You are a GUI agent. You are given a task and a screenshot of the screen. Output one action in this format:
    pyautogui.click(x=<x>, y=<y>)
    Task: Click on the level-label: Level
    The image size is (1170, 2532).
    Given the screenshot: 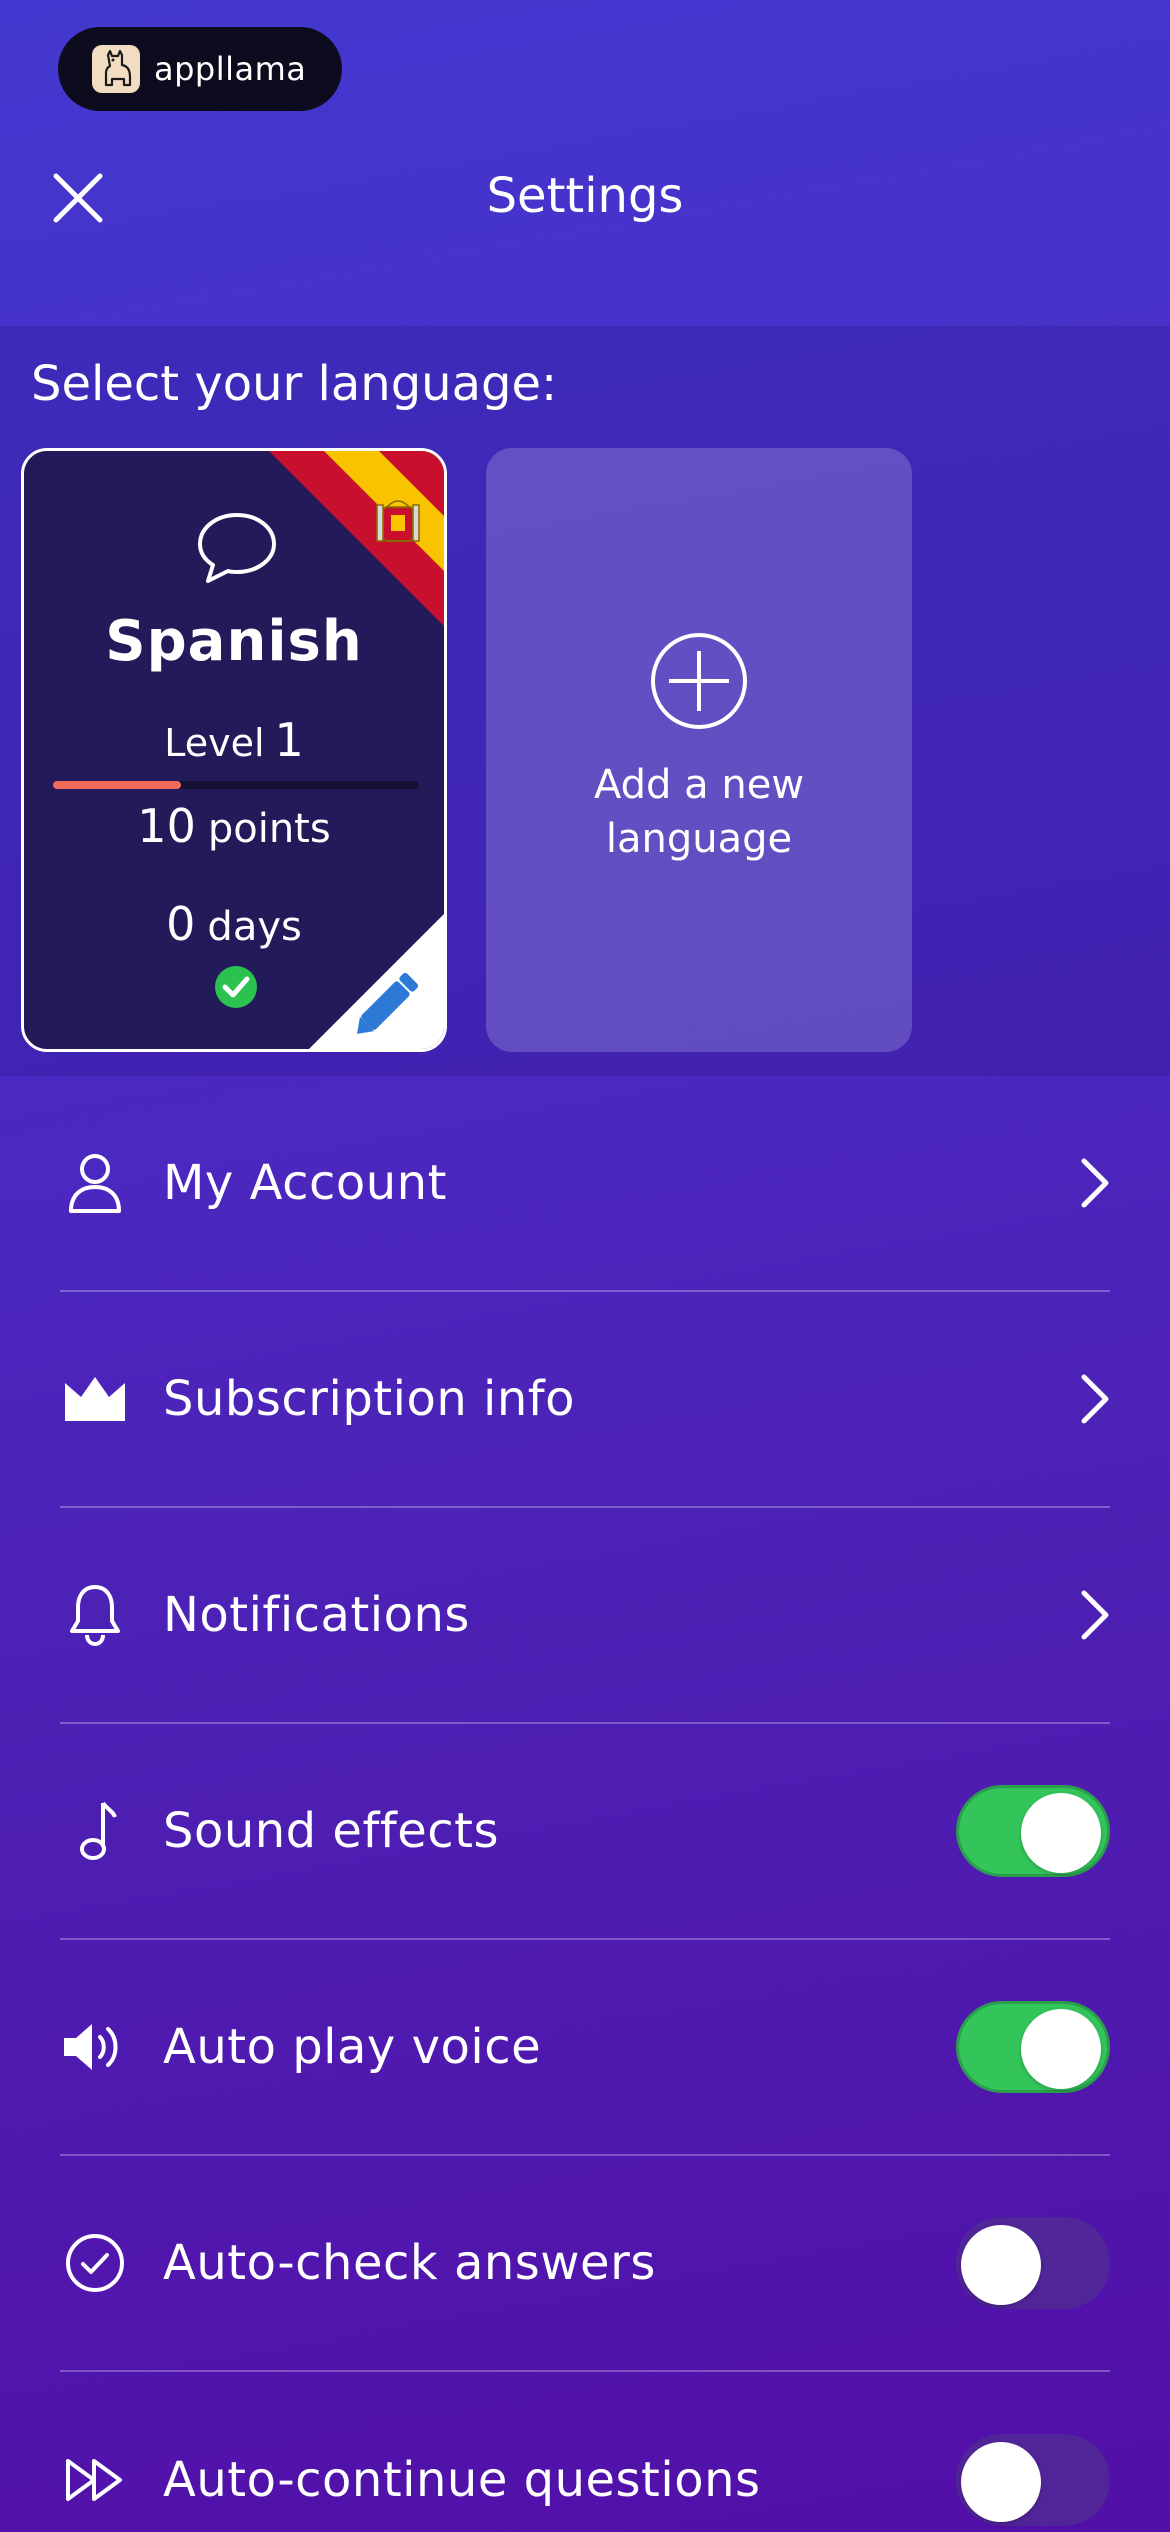 What is the action you would take?
    pyautogui.click(x=214, y=743)
    